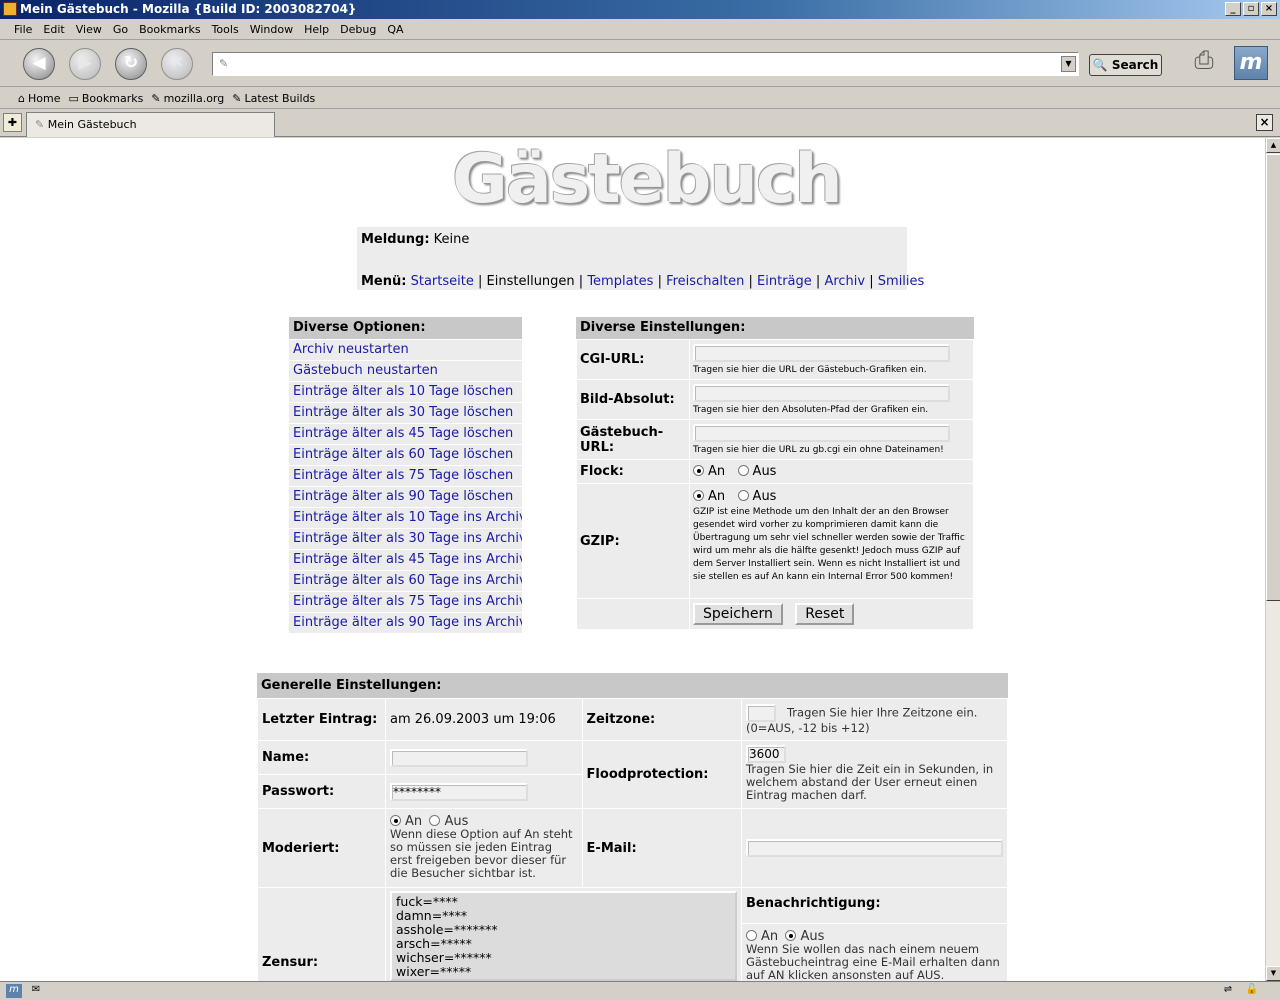  What do you see at coordinates (321, 757) in the screenshot?
I see `name-label: Name:` at bounding box center [321, 757].